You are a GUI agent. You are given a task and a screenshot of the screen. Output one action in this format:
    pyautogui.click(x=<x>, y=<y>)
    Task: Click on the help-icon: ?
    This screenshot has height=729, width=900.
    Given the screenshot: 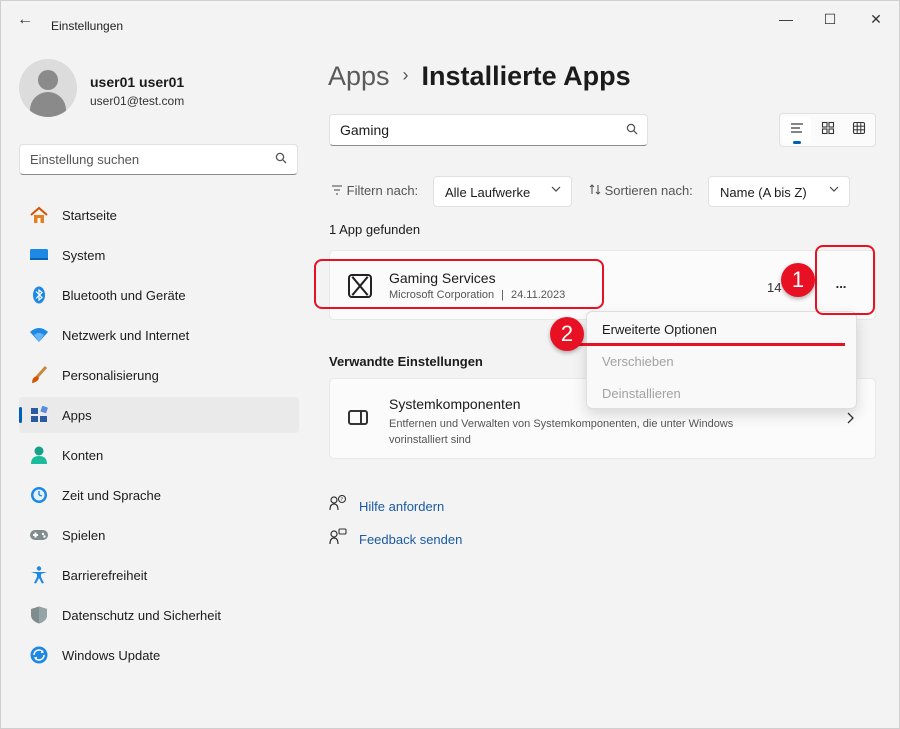 What is the action you would take?
    pyautogui.click(x=339, y=504)
    